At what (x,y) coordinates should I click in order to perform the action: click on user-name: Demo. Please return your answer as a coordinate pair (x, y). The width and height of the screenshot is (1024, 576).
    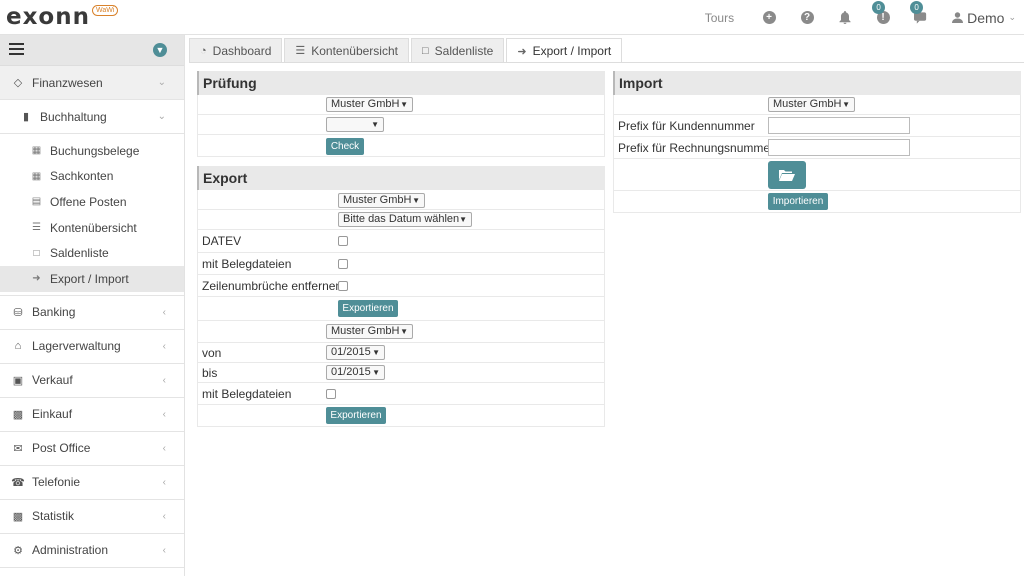
    Looking at the image, I should click on (986, 17).